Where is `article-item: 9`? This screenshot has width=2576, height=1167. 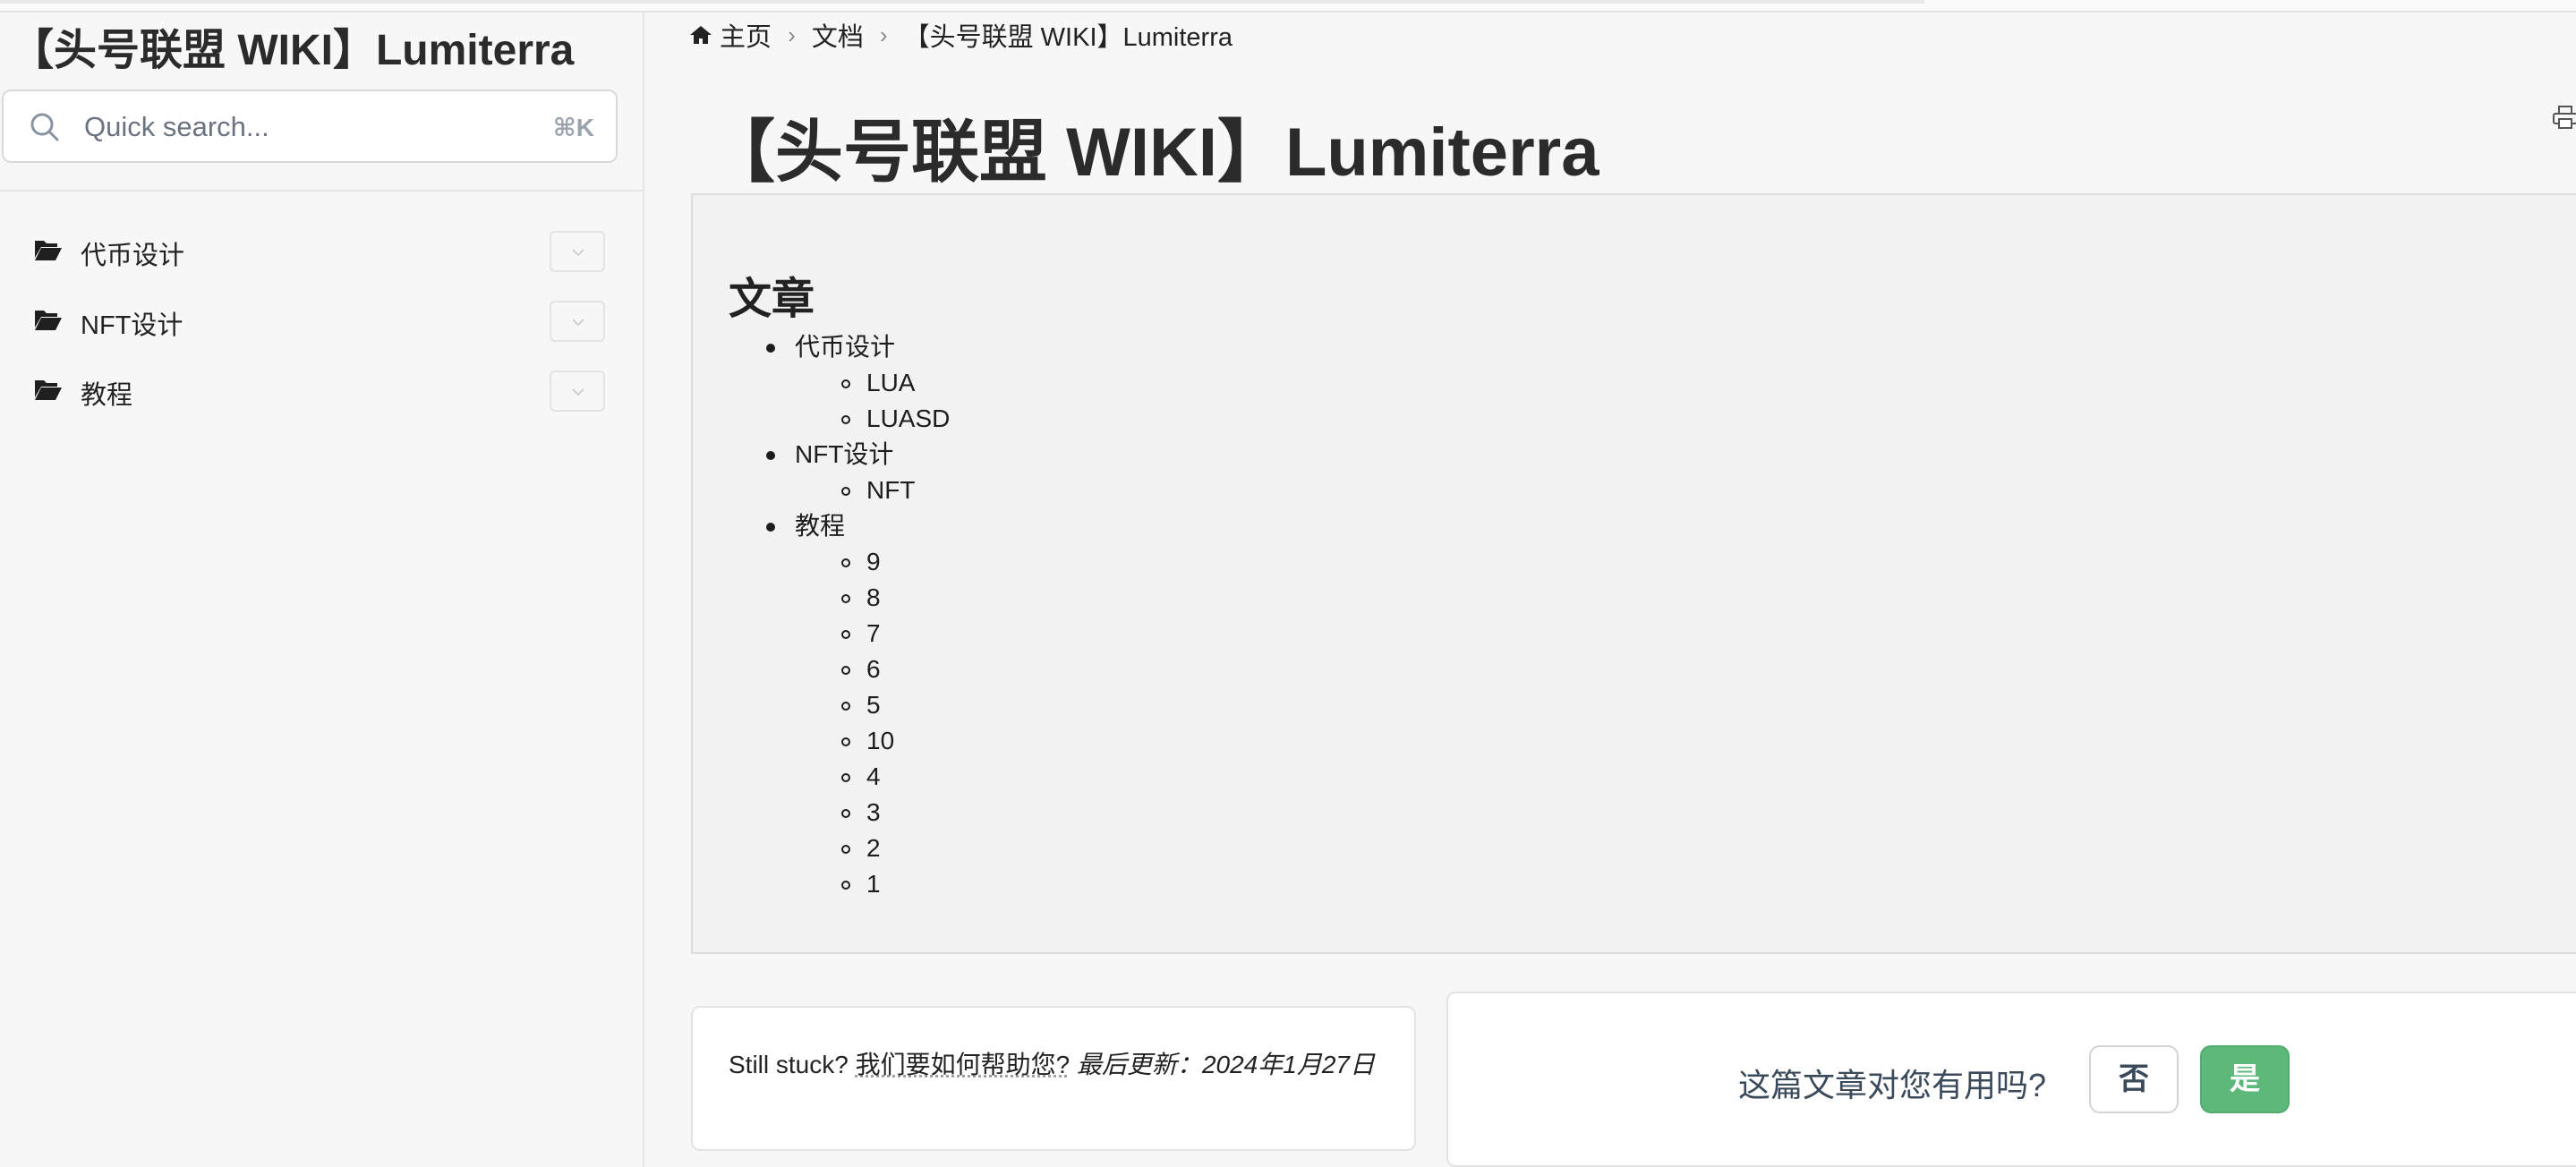 article-item: 9 is located at coordinates (908, 562).